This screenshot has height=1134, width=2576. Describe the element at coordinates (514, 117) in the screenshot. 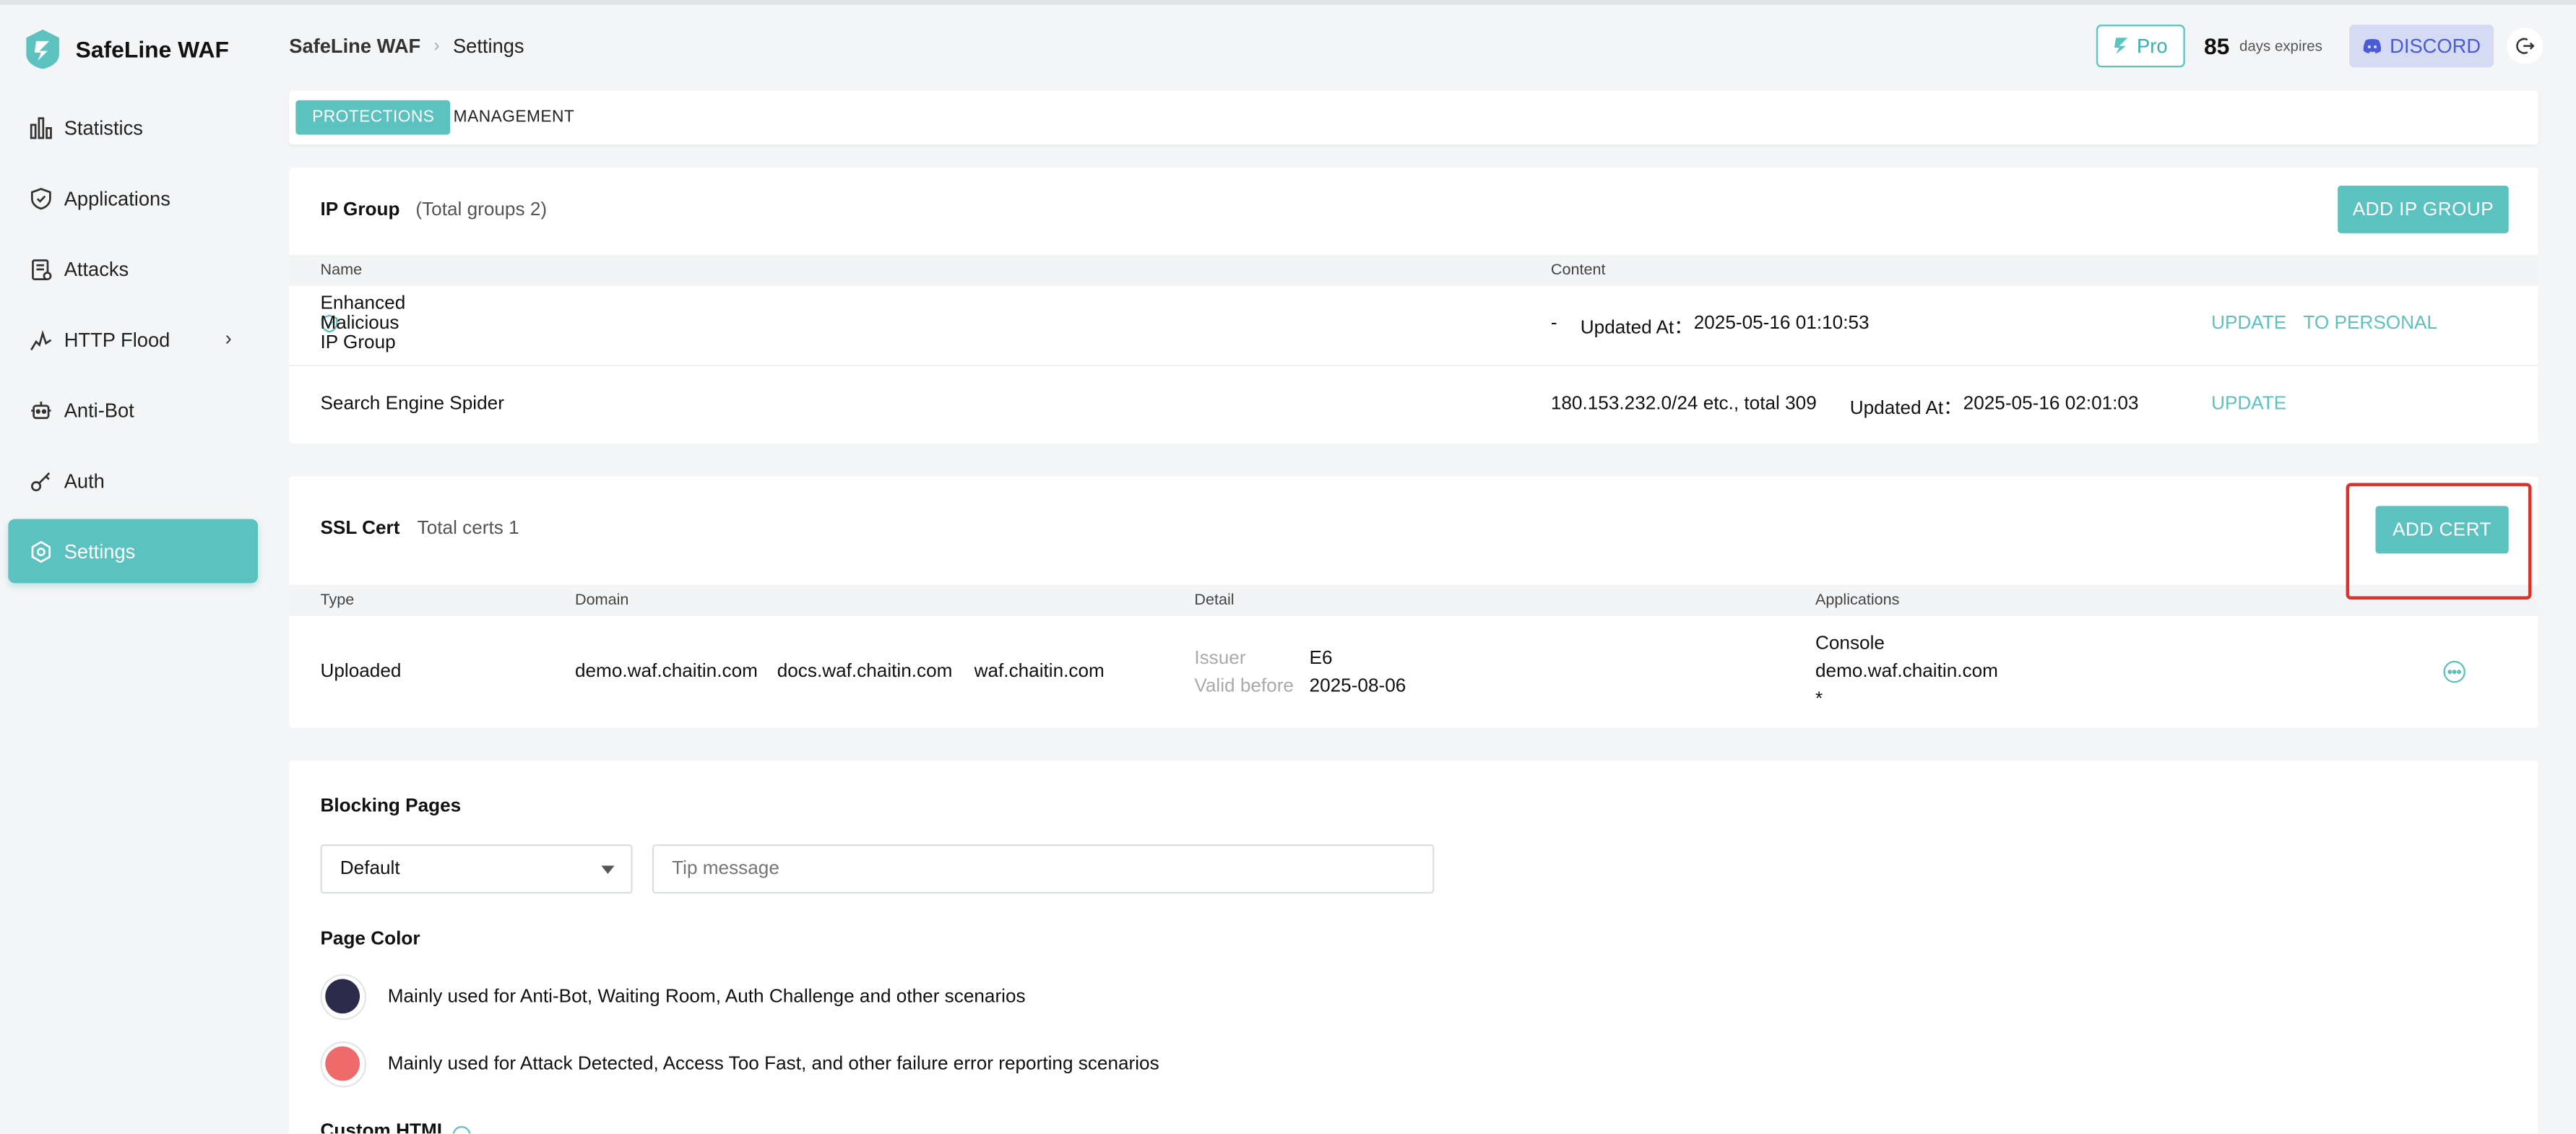

I see `tab-management: MANAGEMENT` at that location.